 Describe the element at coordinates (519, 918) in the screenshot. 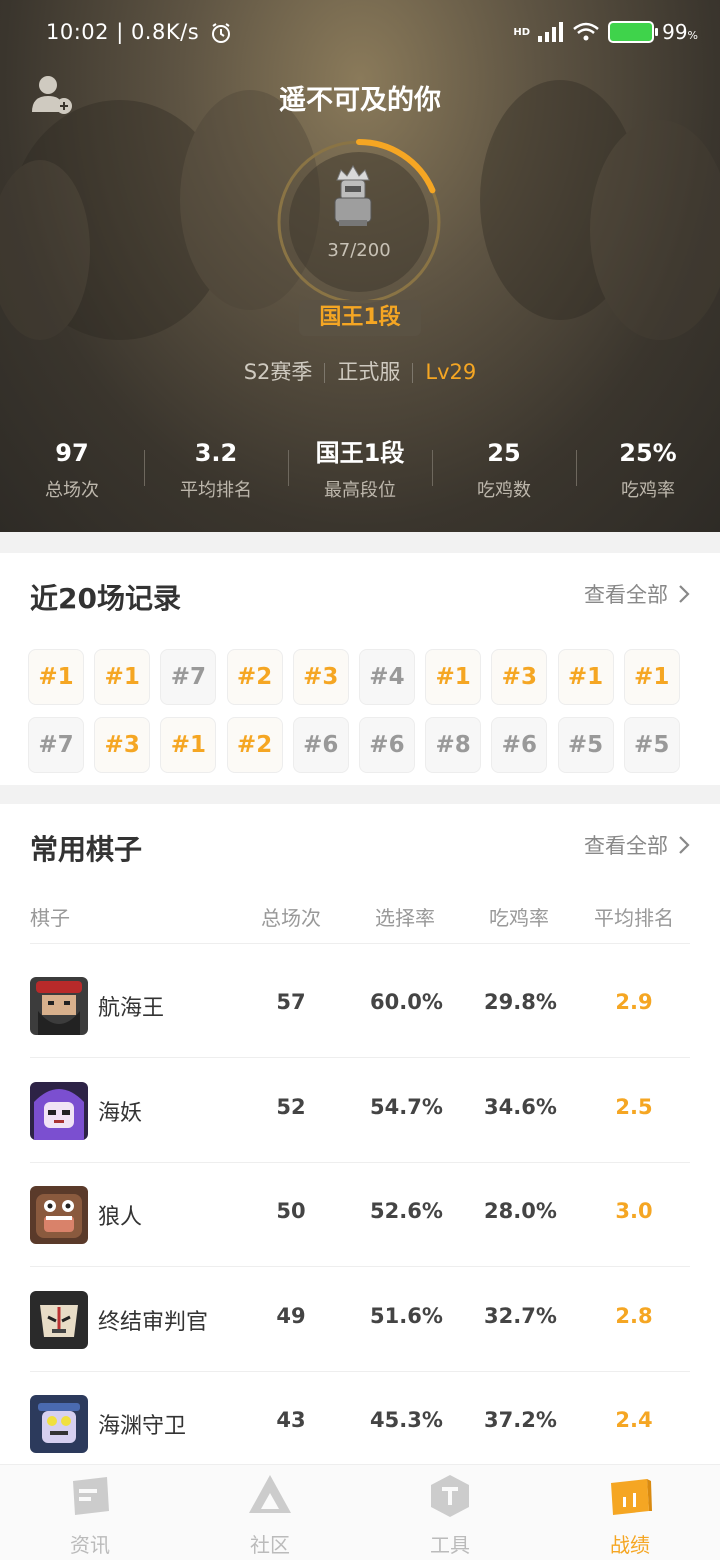

I see `header-win-rate: 吃鸡率` at that location.